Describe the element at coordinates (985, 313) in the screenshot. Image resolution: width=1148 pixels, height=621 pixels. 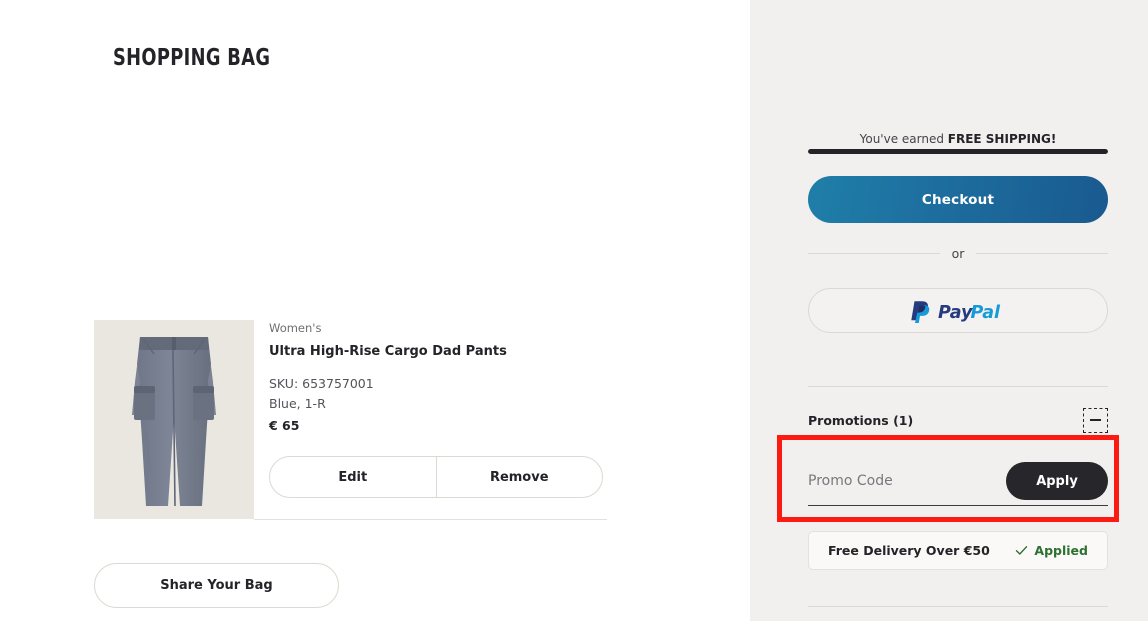
I see `paypal-pal-text: Pal` at that location.